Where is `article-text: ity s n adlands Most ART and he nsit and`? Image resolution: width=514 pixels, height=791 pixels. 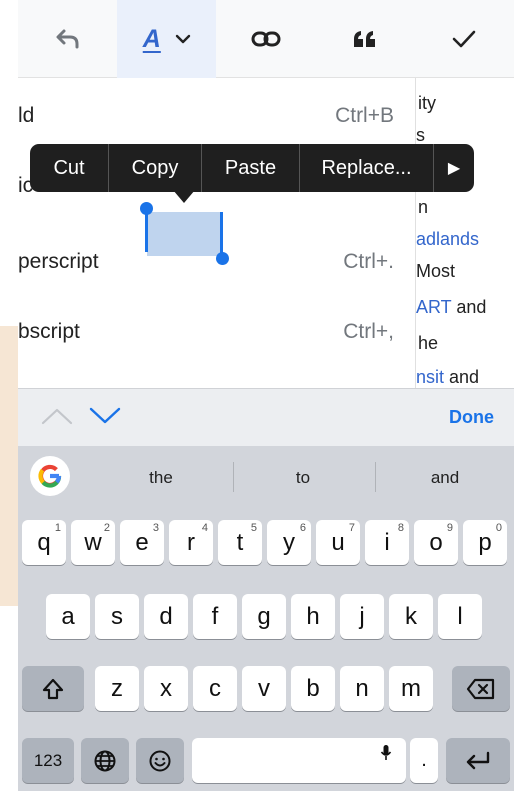
article-text: ity s n adlands Most ART and he nsit and is located at coordinates (465, 233).